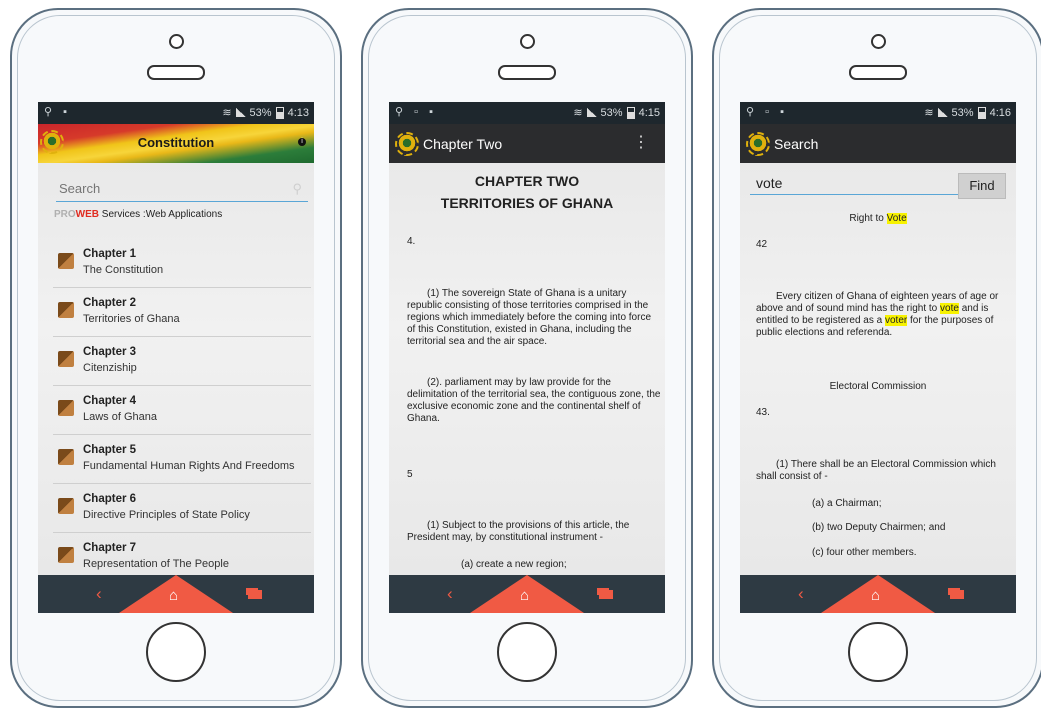 This screenshot has width=1041, height=713. What do you see at coordinates (302, 142) in the screenshot?
I see `info-icon: i` at bounding box center [302, 142].